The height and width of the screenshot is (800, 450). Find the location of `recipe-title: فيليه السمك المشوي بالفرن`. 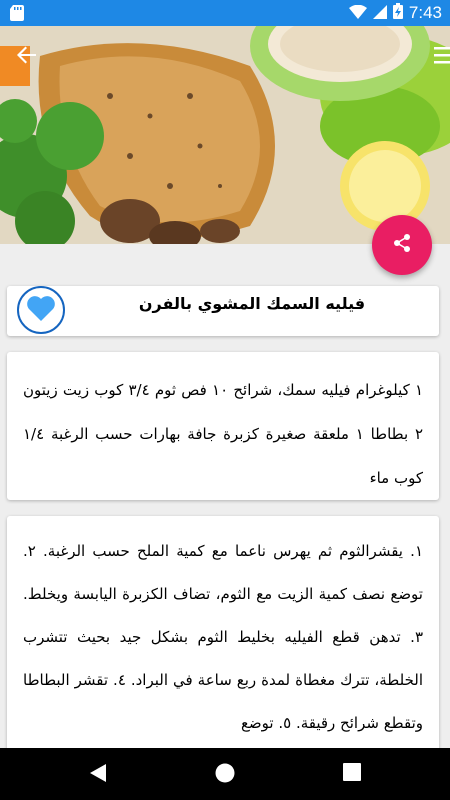

recipe-title: فيليه السمك المشوي بالفرن is located at coordinates (252, 303).